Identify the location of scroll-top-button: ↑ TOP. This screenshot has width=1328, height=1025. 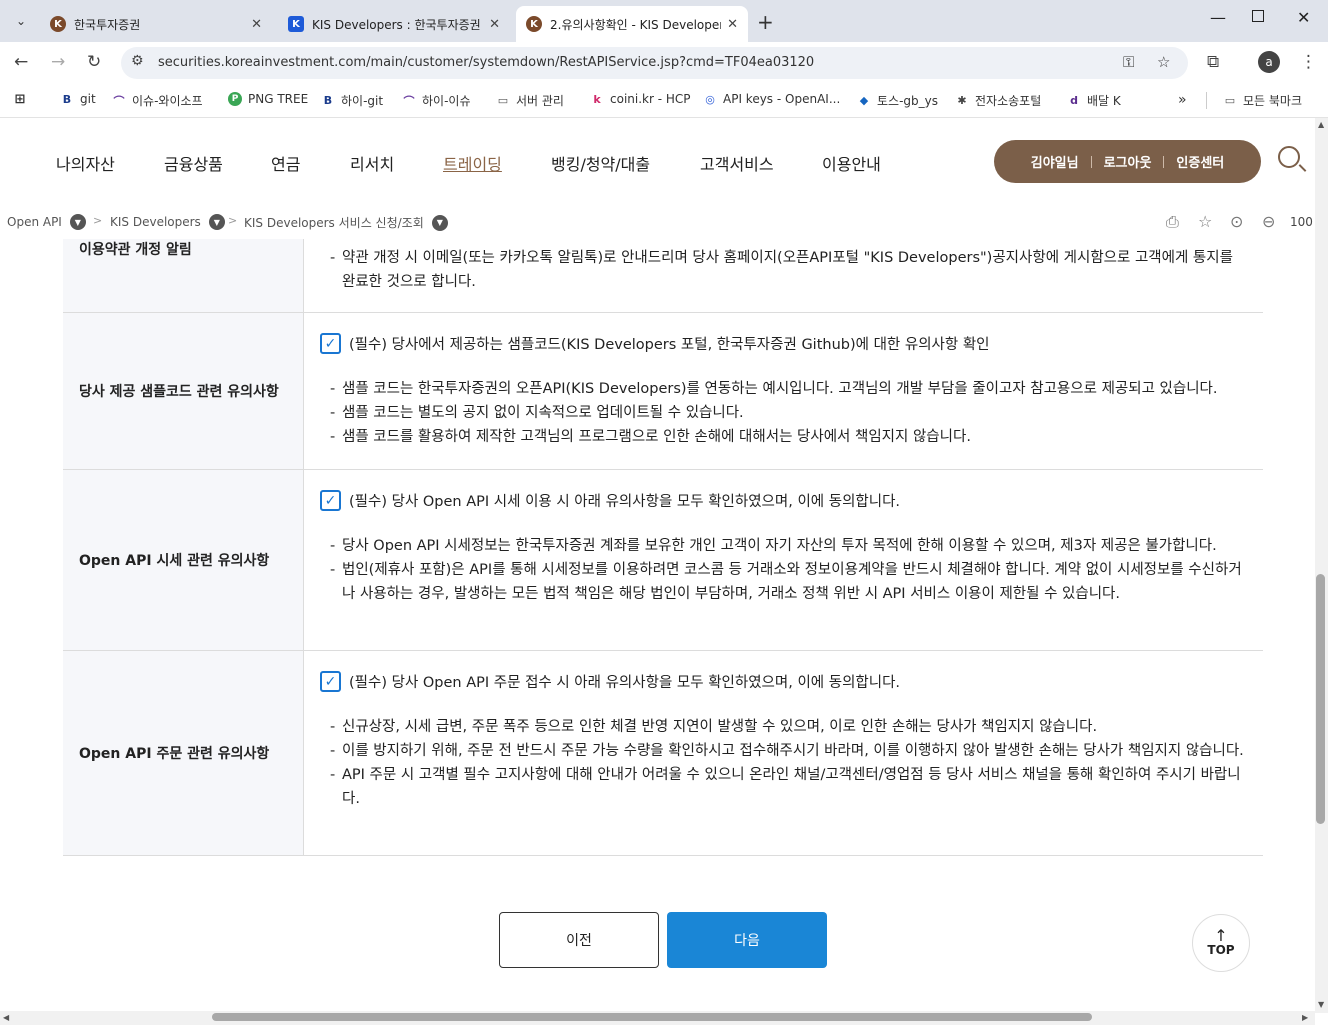
(1221, 943).